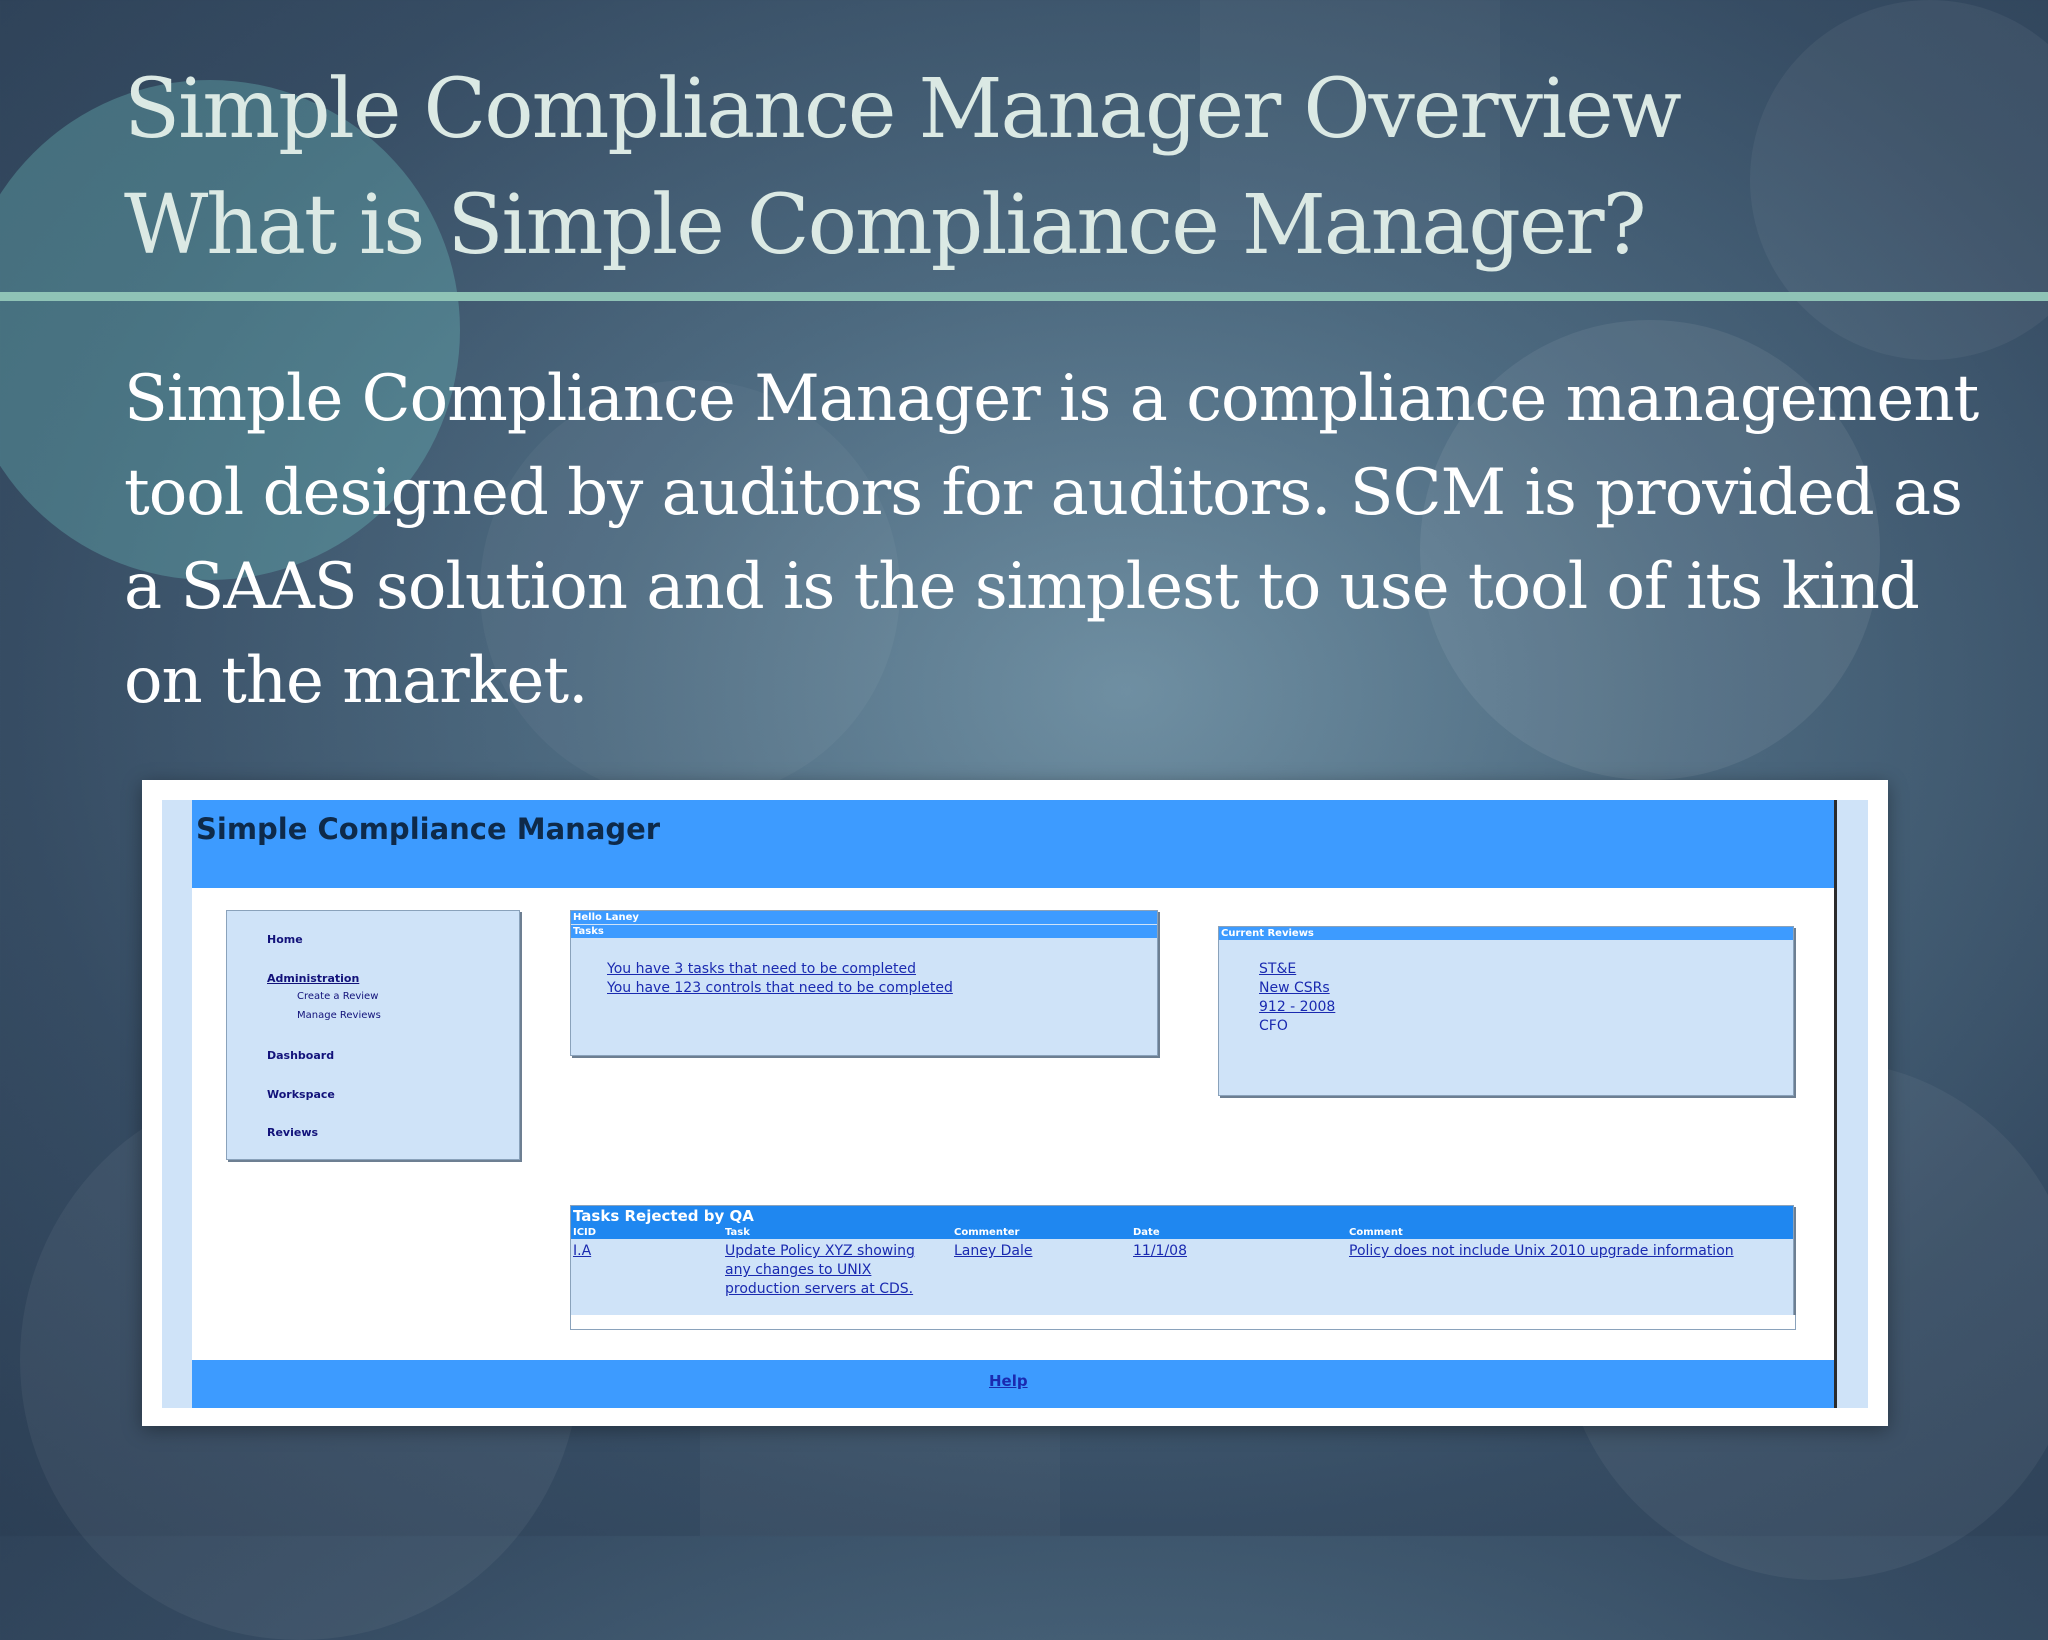 This screenshot has width=2048, height=1640. I want to click on nav-create-review: Create a Review, so click(337, 996).